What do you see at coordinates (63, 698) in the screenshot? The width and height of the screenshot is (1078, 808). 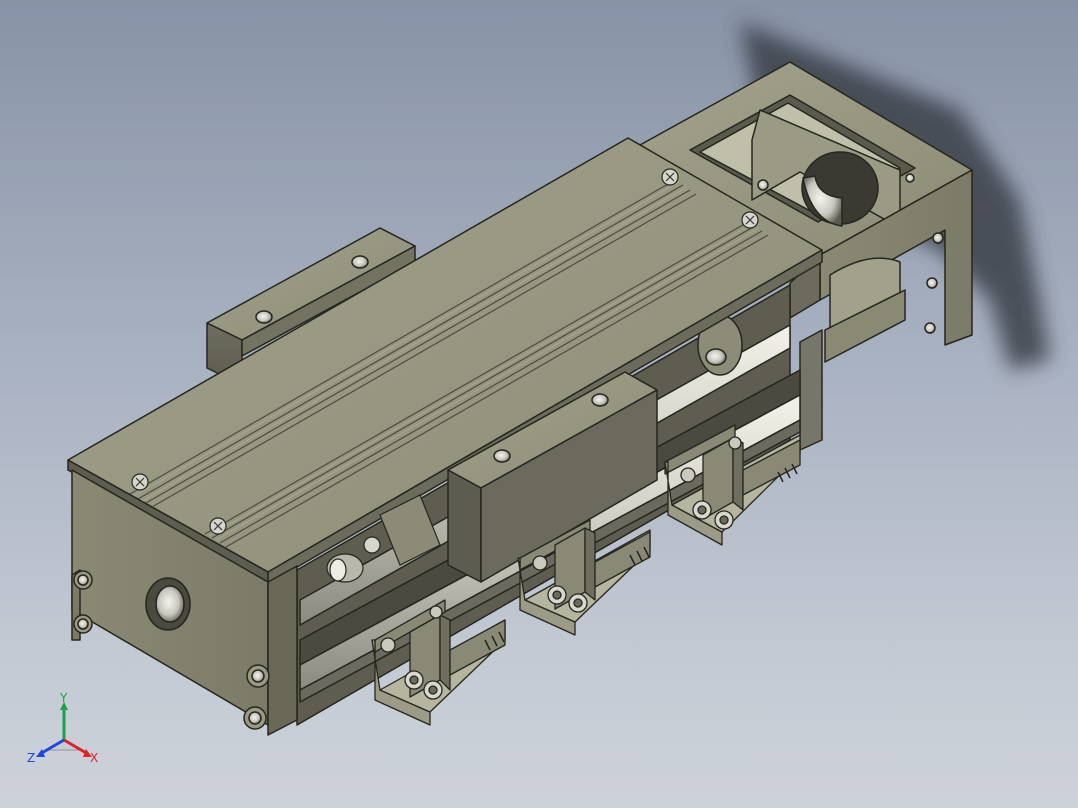 I see `y-axis-label: Y` at bounding box center [63, 698].